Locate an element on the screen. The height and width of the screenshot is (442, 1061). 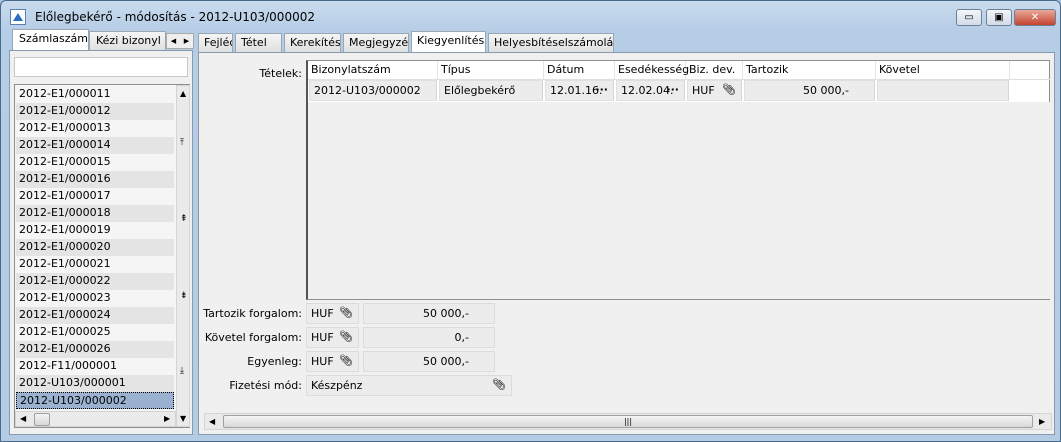
list-item: 2012-E1/000011 is located at coordinates (95, 94).